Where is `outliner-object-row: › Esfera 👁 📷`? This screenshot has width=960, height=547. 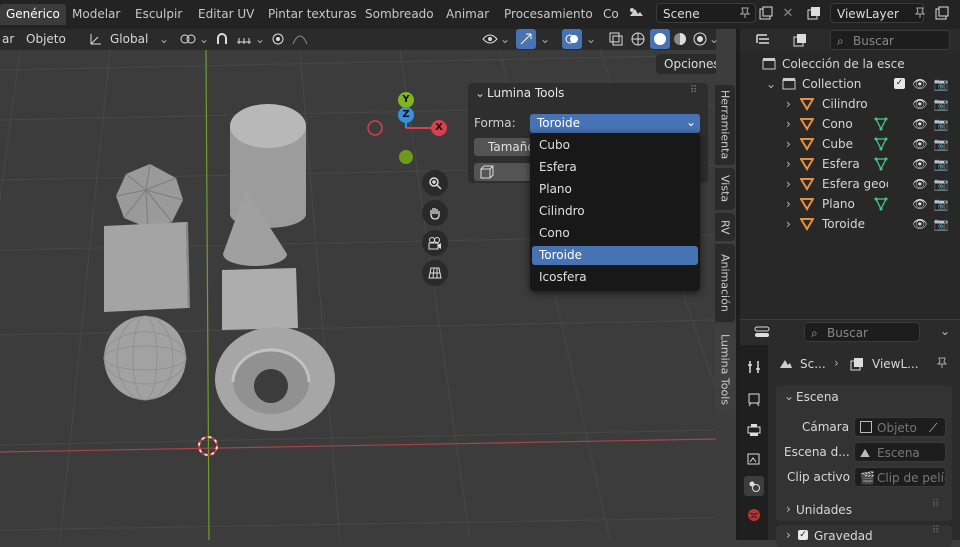
outliner-object-row: › Esfera 👁 📷 is located at coordinates (850, 164).